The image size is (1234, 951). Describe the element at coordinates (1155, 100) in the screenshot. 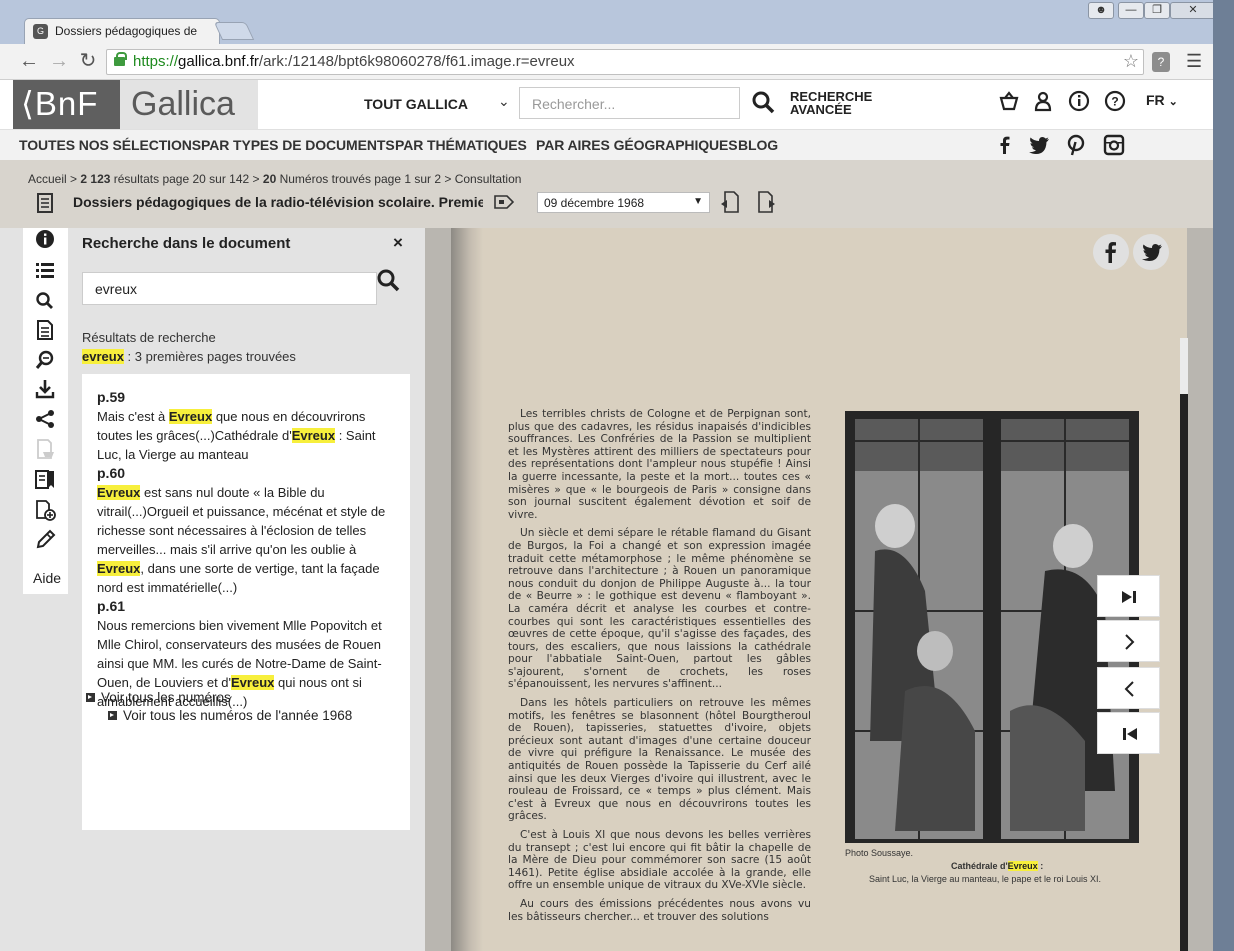

I see `language-label: FR` at that location.